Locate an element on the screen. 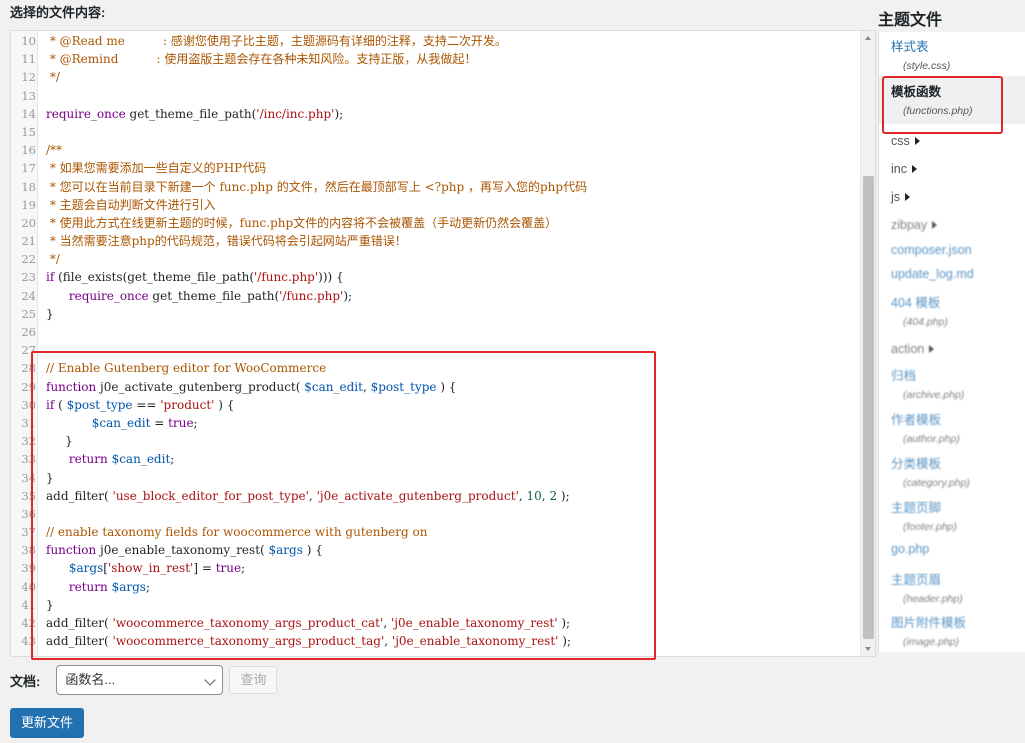 The width and height of the screenshot is (1025, 743). file-name: 主题页脚 is located at coordinates (924, 506).